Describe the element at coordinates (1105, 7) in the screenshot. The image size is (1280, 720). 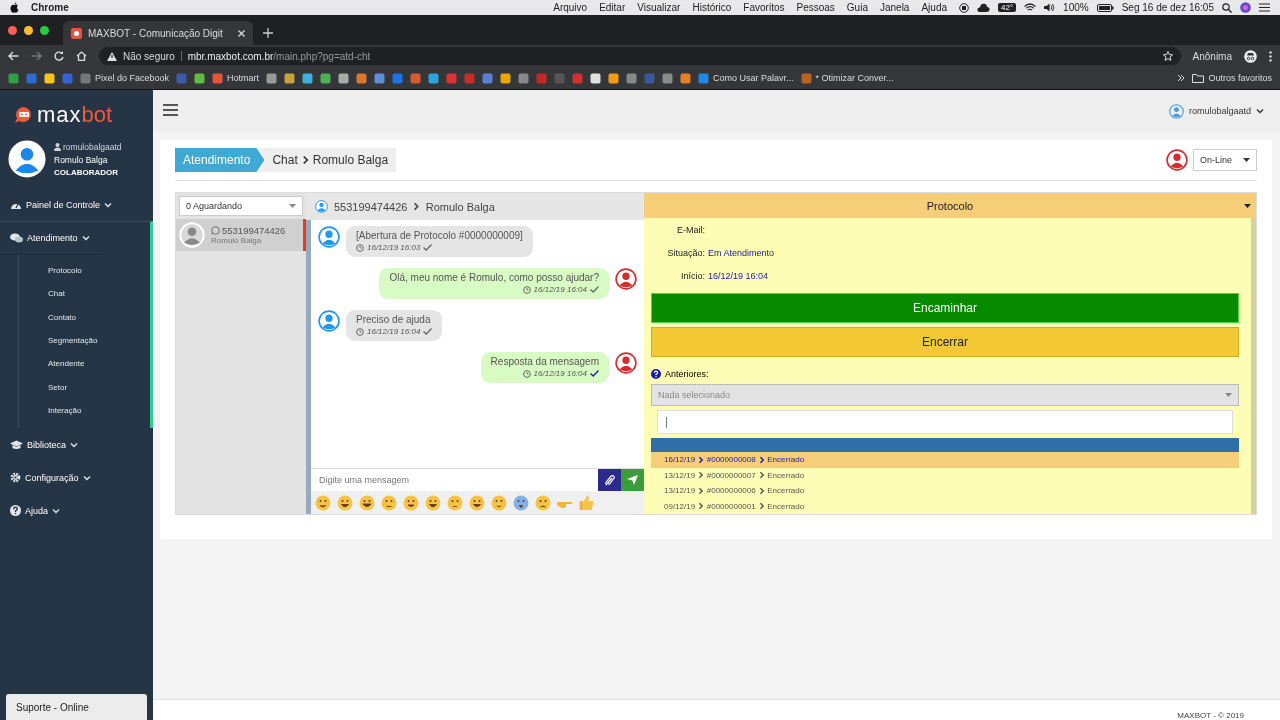
I see `battery-icon` at that location.